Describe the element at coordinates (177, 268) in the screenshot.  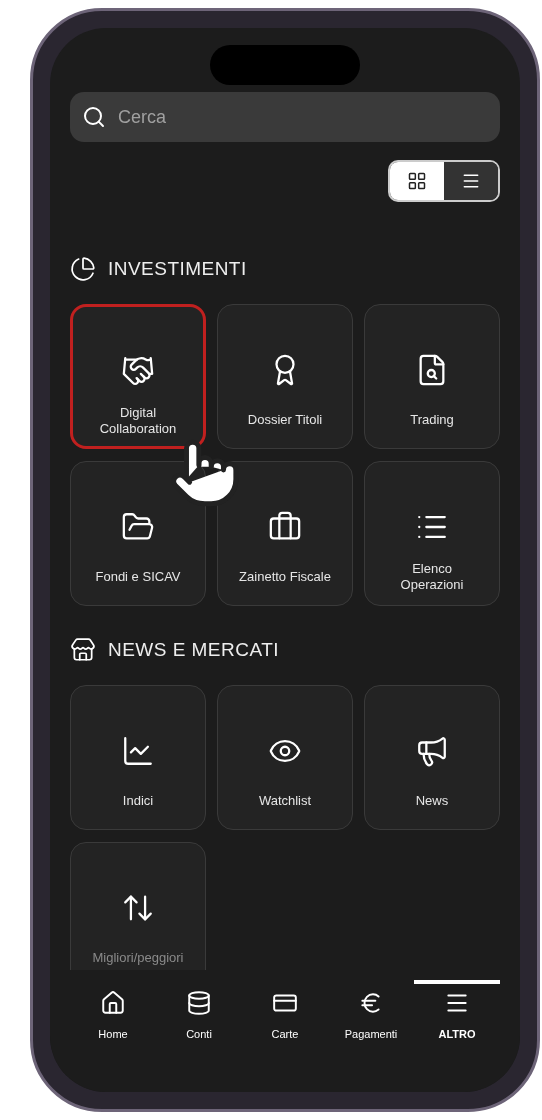
I see `section-title: INVESTIMENTI` at that location.